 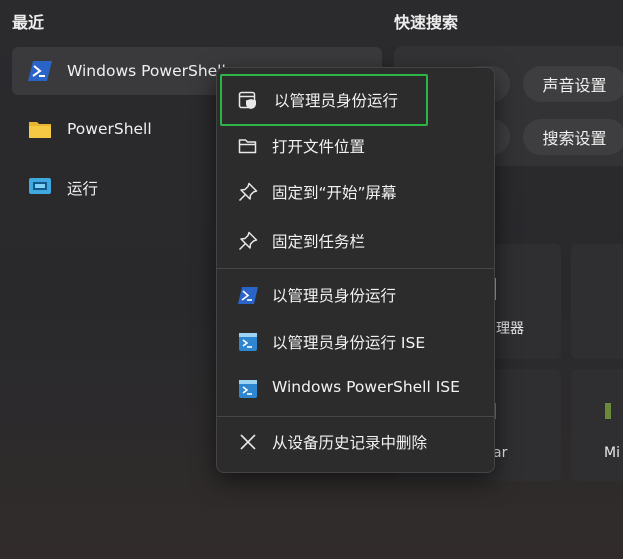 I want to click on menu-item-open-file-location: 打开文件位置, so click(x=356, y=146).